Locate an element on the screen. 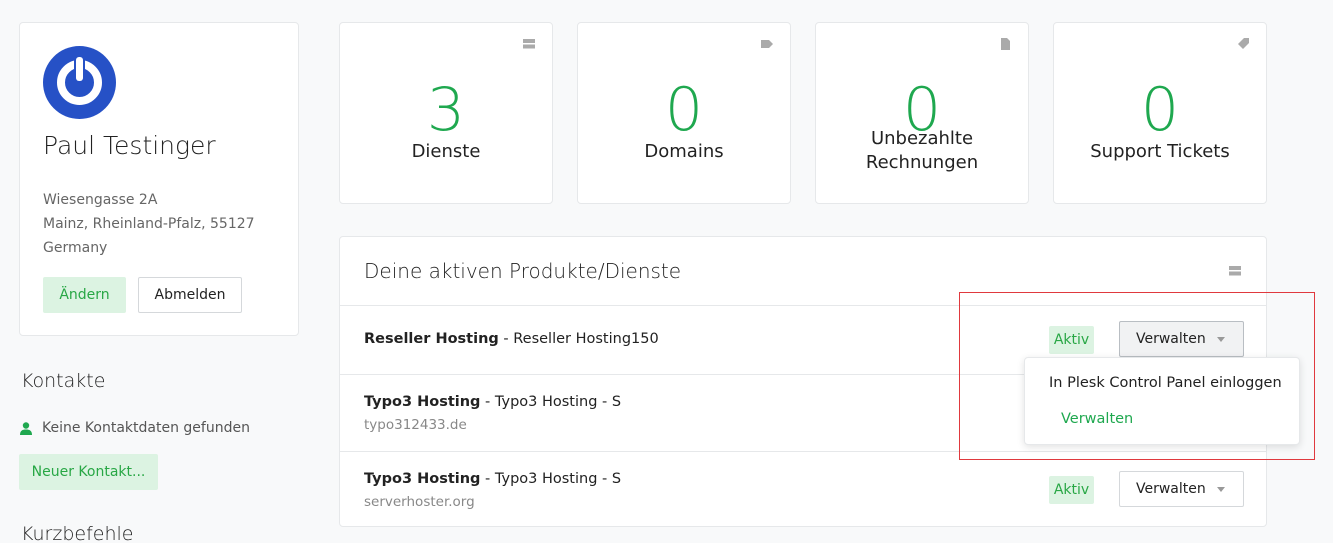  stat-card-domains: 0 Domains is located at coordinates (684, 113).